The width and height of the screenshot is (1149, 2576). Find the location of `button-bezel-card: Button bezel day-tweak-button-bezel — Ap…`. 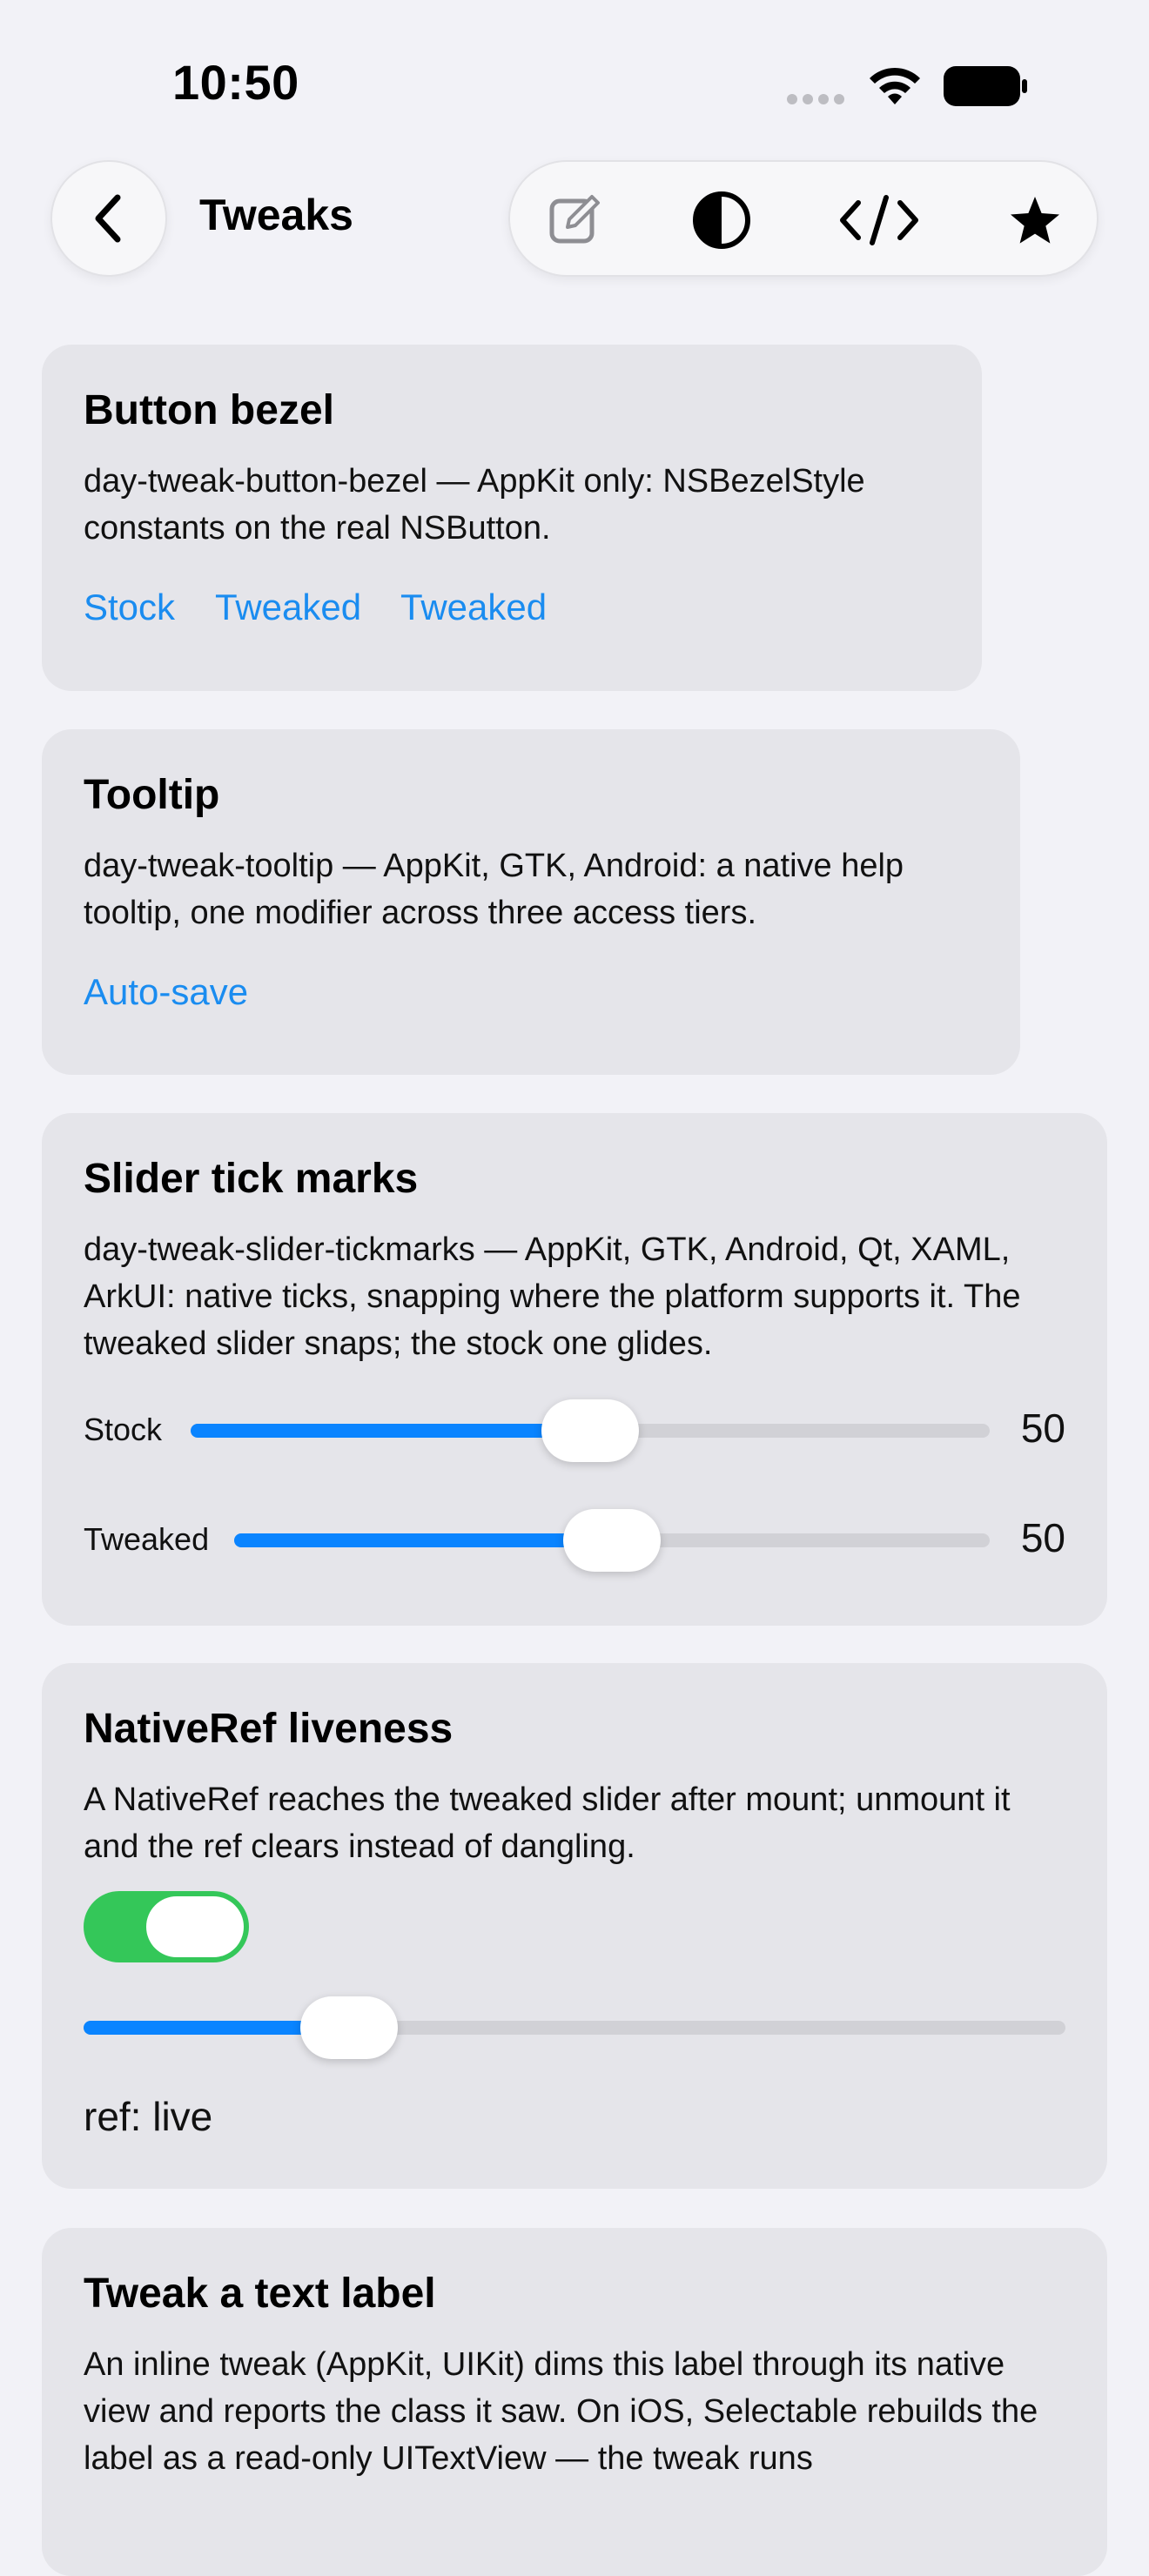

button-bezel-card: Button bezel day-tweak-button-bezel — Ap… is located at coordinates (512, 518).